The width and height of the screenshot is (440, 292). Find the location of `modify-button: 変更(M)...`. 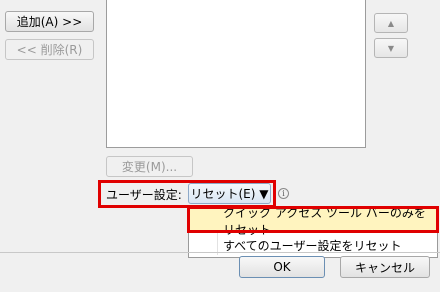

modify-button: 変更(M)... is located at coordinates (149, 166).